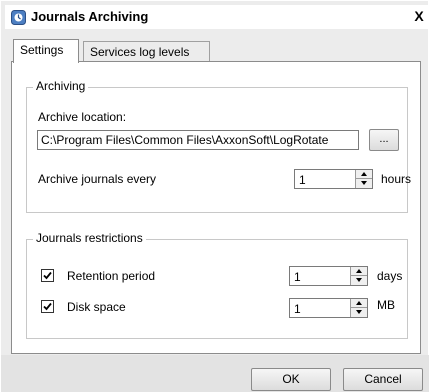 This screenshot has width=429, height=392. I want to click on retention-period-label: Retention period, so click(111, 276).